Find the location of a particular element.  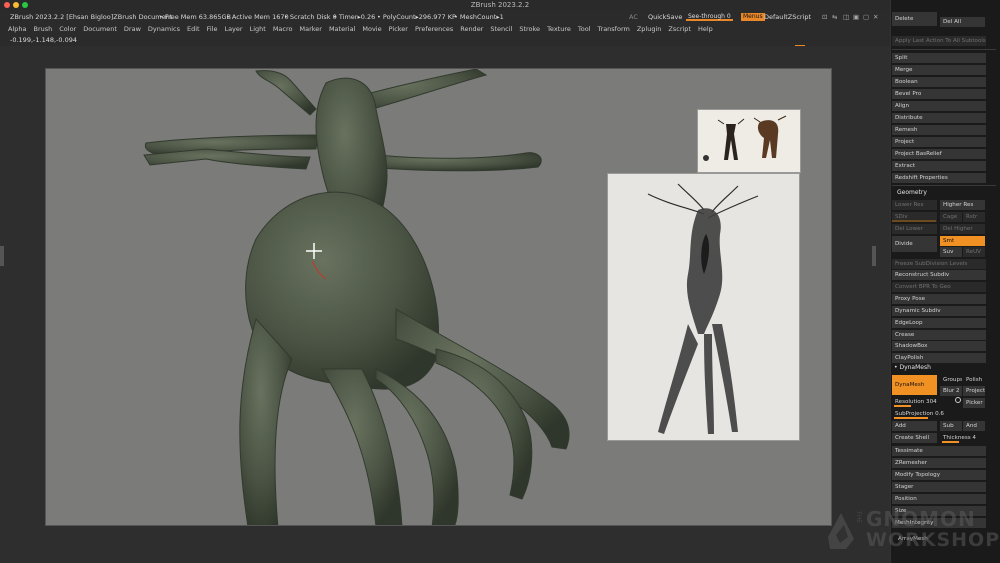

tessimate-button: Tessimate is located at coordinates (939, 451).